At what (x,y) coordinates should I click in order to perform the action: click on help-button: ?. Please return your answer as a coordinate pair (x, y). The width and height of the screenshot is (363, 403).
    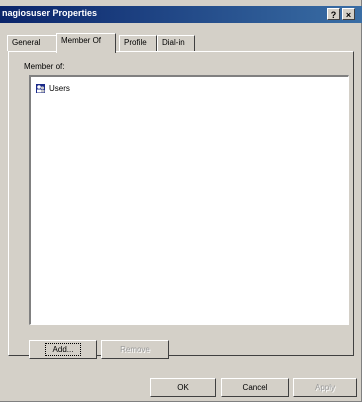
    Looking at the image, I should click on (333, 14).